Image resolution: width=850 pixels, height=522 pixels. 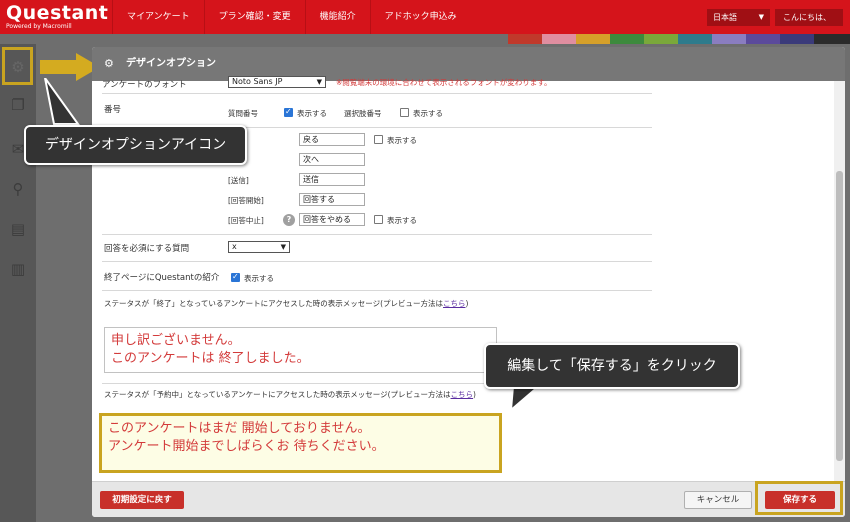 I want to click on nav-my-survey: マイアンケート, so click(x=158, y=17).